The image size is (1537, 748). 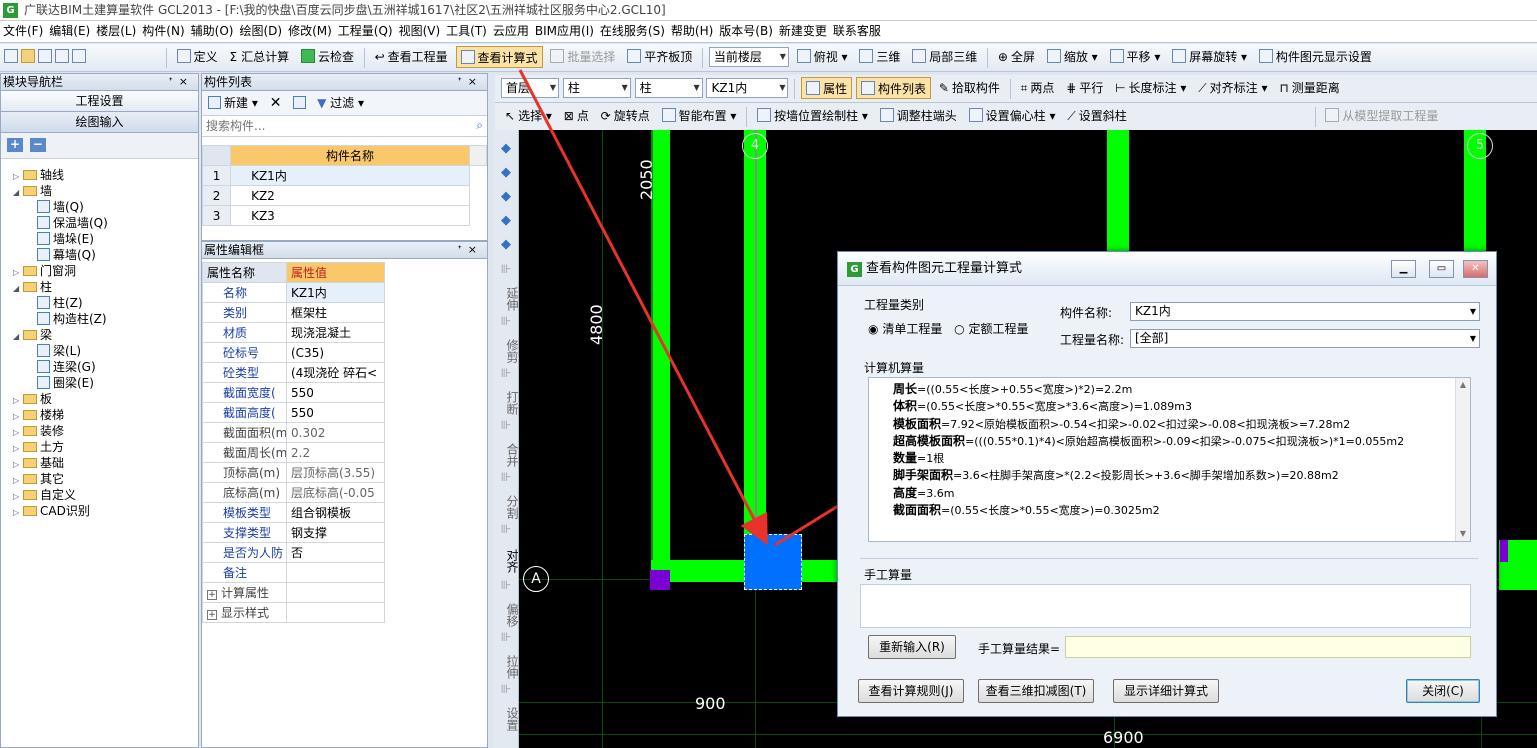 What do you see at coordinates (854, 269) in the screenshot?
I see `dialog-logo-icon: G` at bounding box center [854, 269].